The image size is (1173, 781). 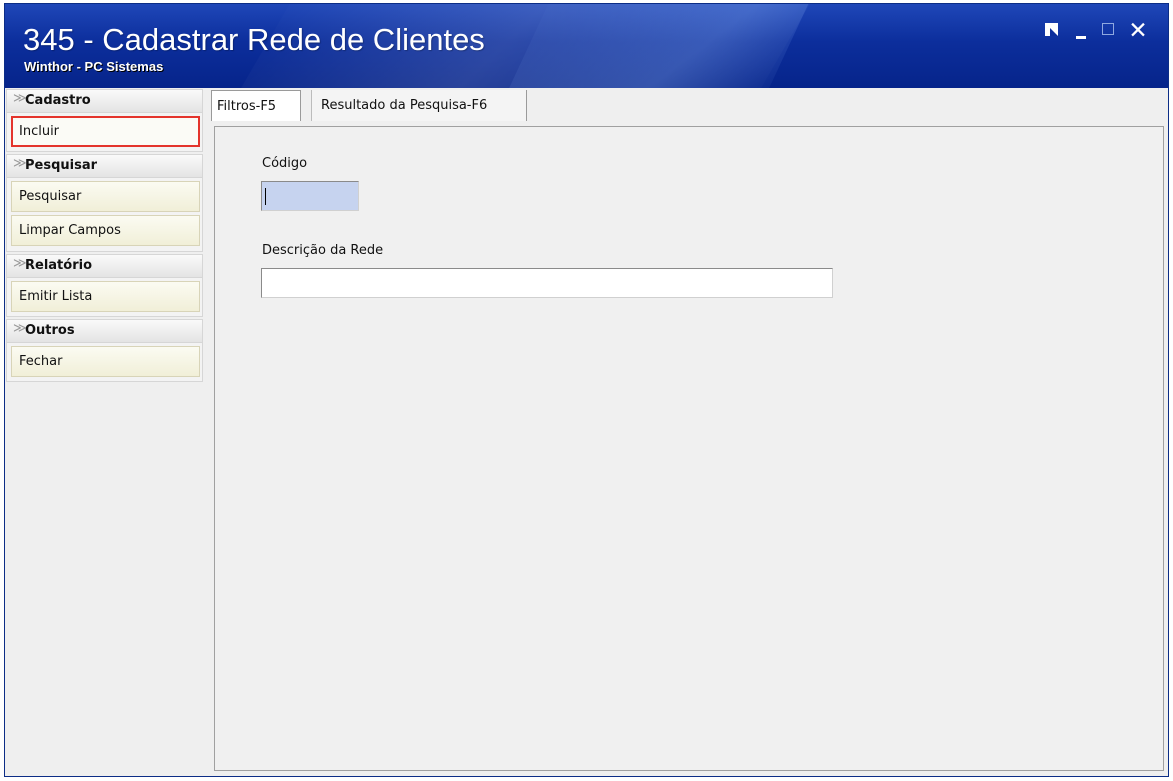 I want to click on tab-filtros: Filtros-F5, so click(x=256, y=105).